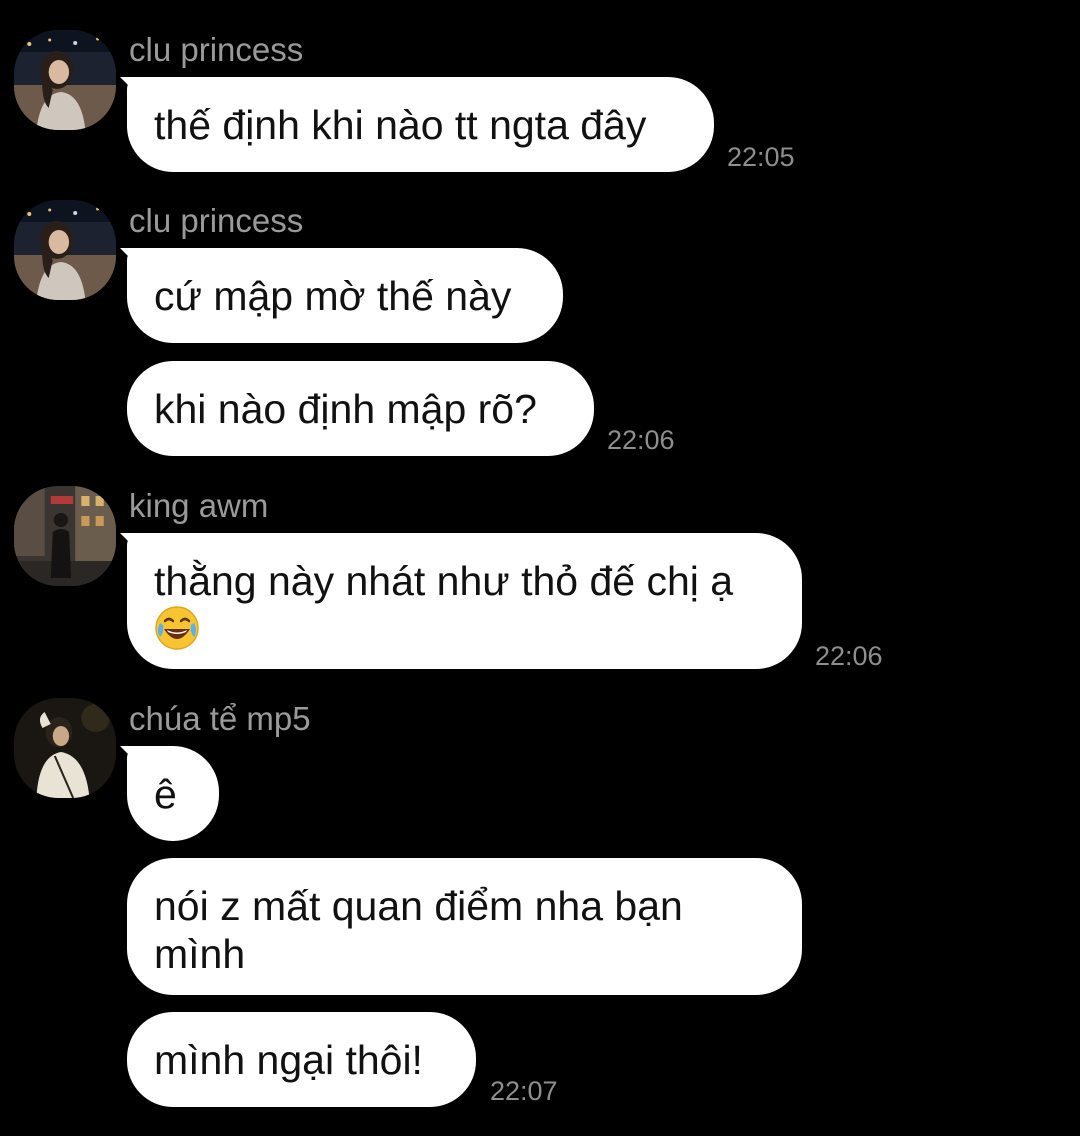 This screenshot has width=1080, height=1136. What do you see at coordinates (345, 409) in the screenshot?
I see `message-text: khi nào định mập rõ?` at bounding box center [345, 409].